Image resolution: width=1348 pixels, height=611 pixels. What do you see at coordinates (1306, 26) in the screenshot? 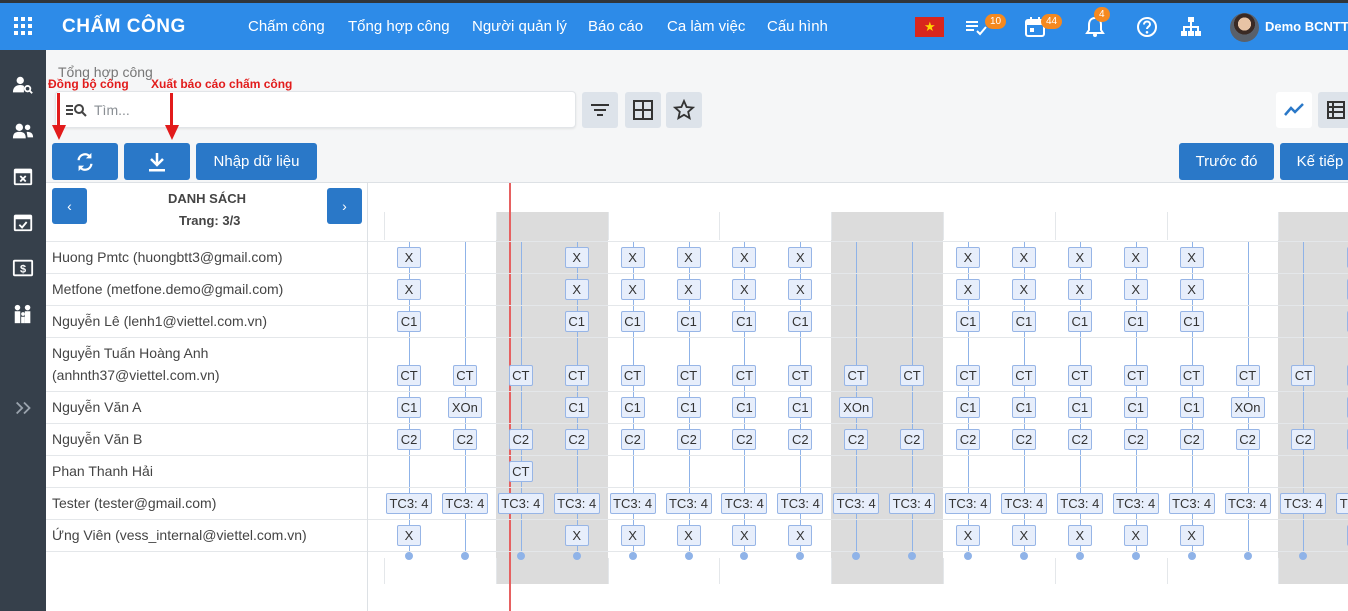
I see `user-name: Demo BCNTT` at bounding box center [1306, 26].